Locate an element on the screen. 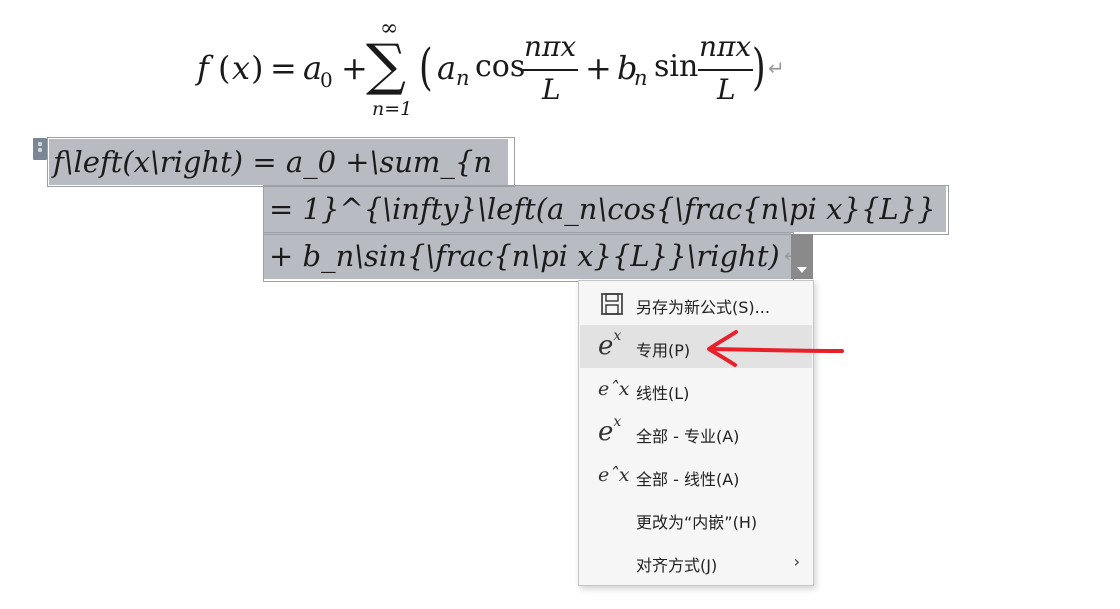 This screenshot has width=1120, height=609. source-line-3: + b_n\sin{\frac{n\pi x}{L}}\right) is located at coordinates (527, 256).